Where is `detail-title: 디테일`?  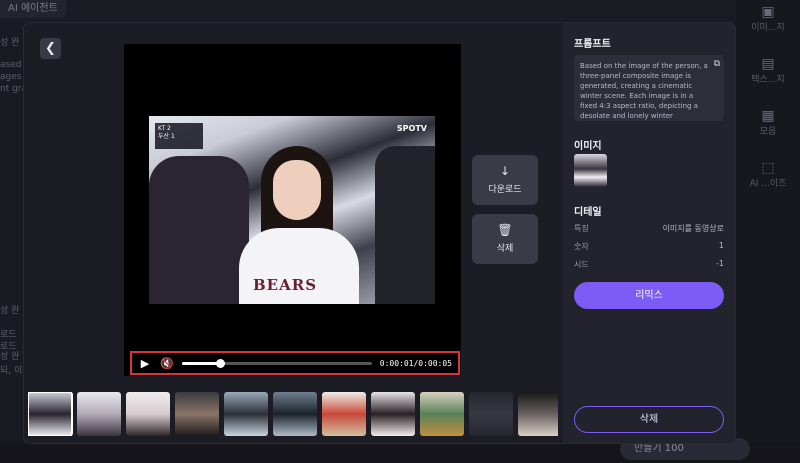
detail-title: 디테일 is located at coordinates (588, 212).